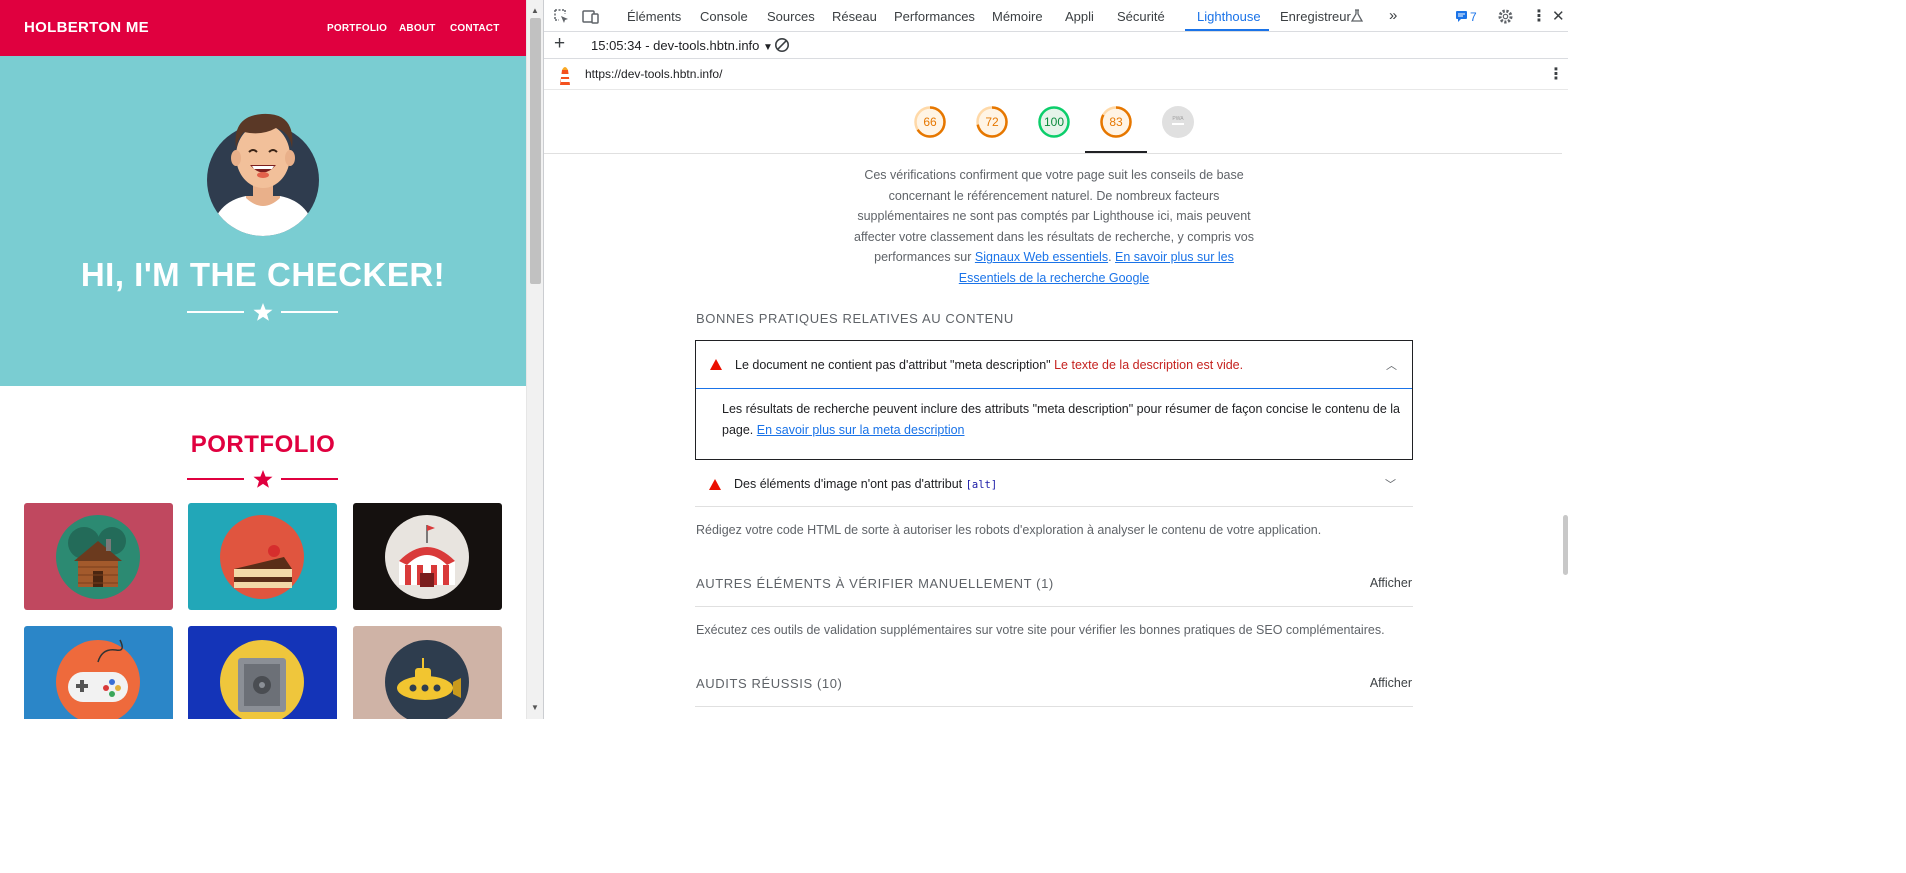 The height and width of the screenshot is (873, 1906). Describe the element at coordinates (263, 274) in the screenshot. I see `hero-title: HI, I'M THE CHECKER!` at that location.